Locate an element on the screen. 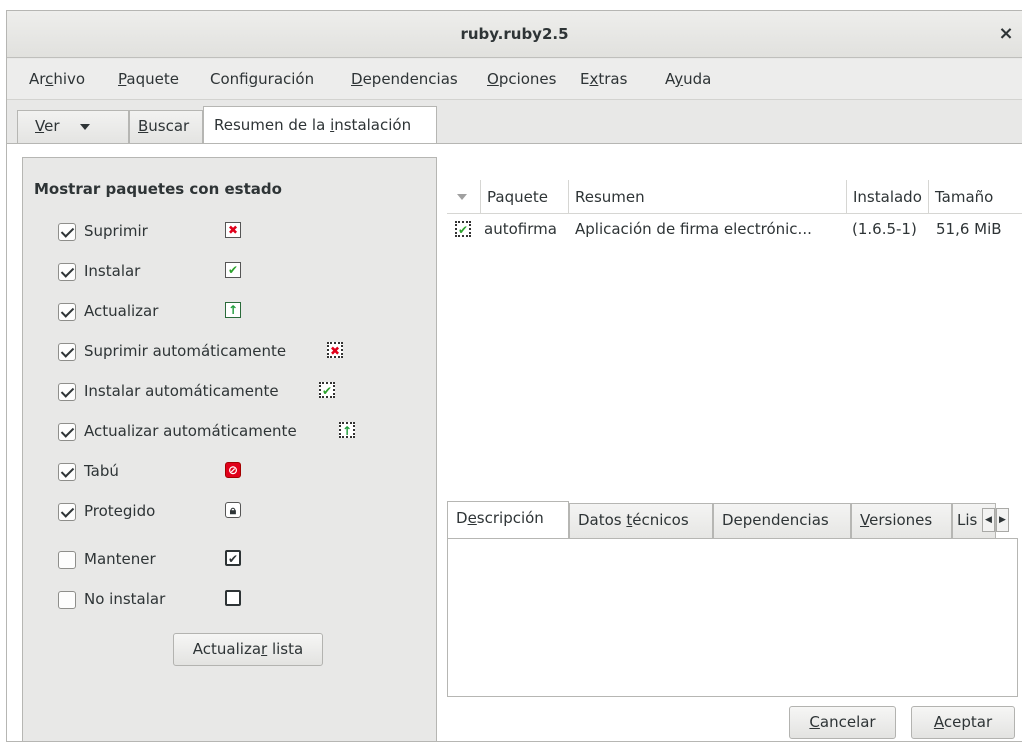 This screenshot has width=1022, height=742. menu-dependencias: Dependencias is located at coordinates (404, 79).